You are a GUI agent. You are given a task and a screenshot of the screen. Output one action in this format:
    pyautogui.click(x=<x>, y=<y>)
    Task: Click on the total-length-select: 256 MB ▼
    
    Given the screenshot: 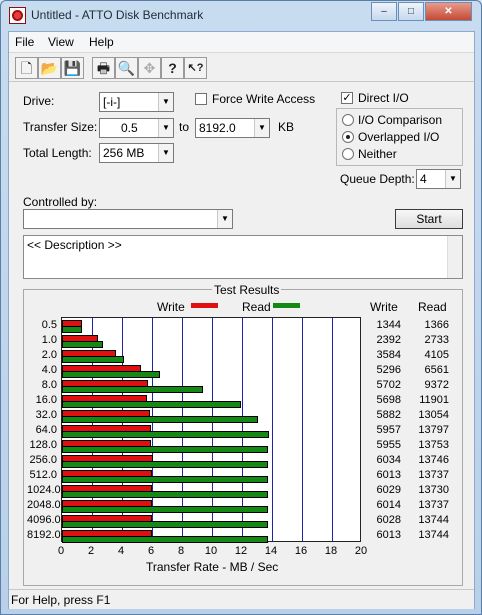 What is the action you would take?
    pyautogui.click(x=136, y=153)
    